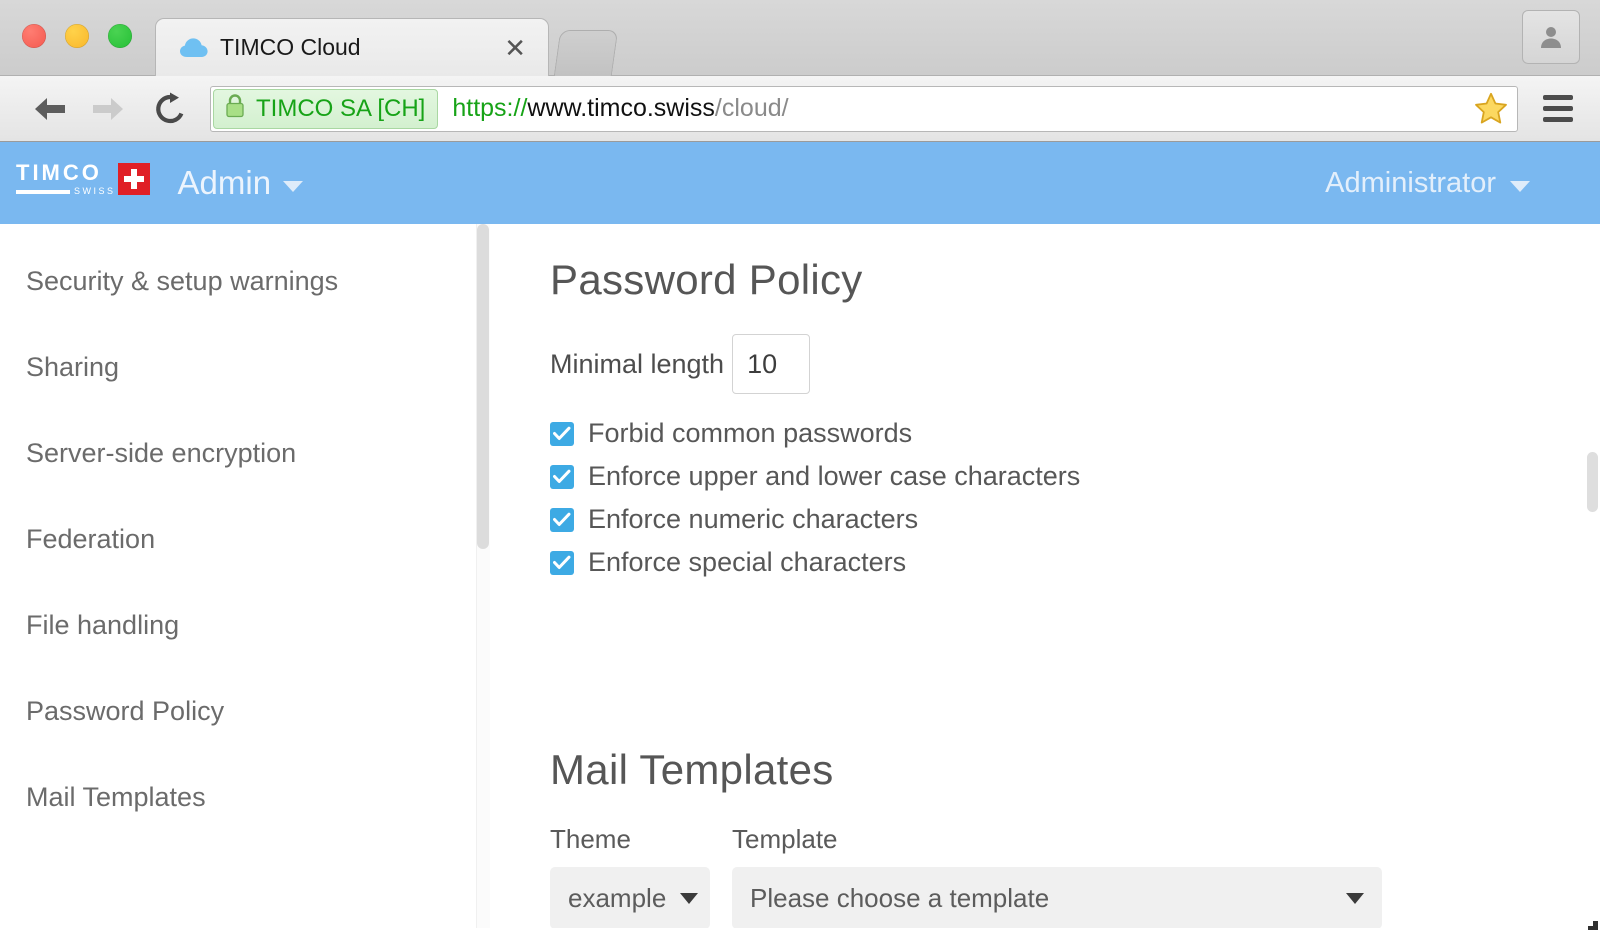  What do you see at coordinates (706, 279) in the screenshot?
I see `page-title-password-policy: Password Policy` at bounding box center [706, 279].